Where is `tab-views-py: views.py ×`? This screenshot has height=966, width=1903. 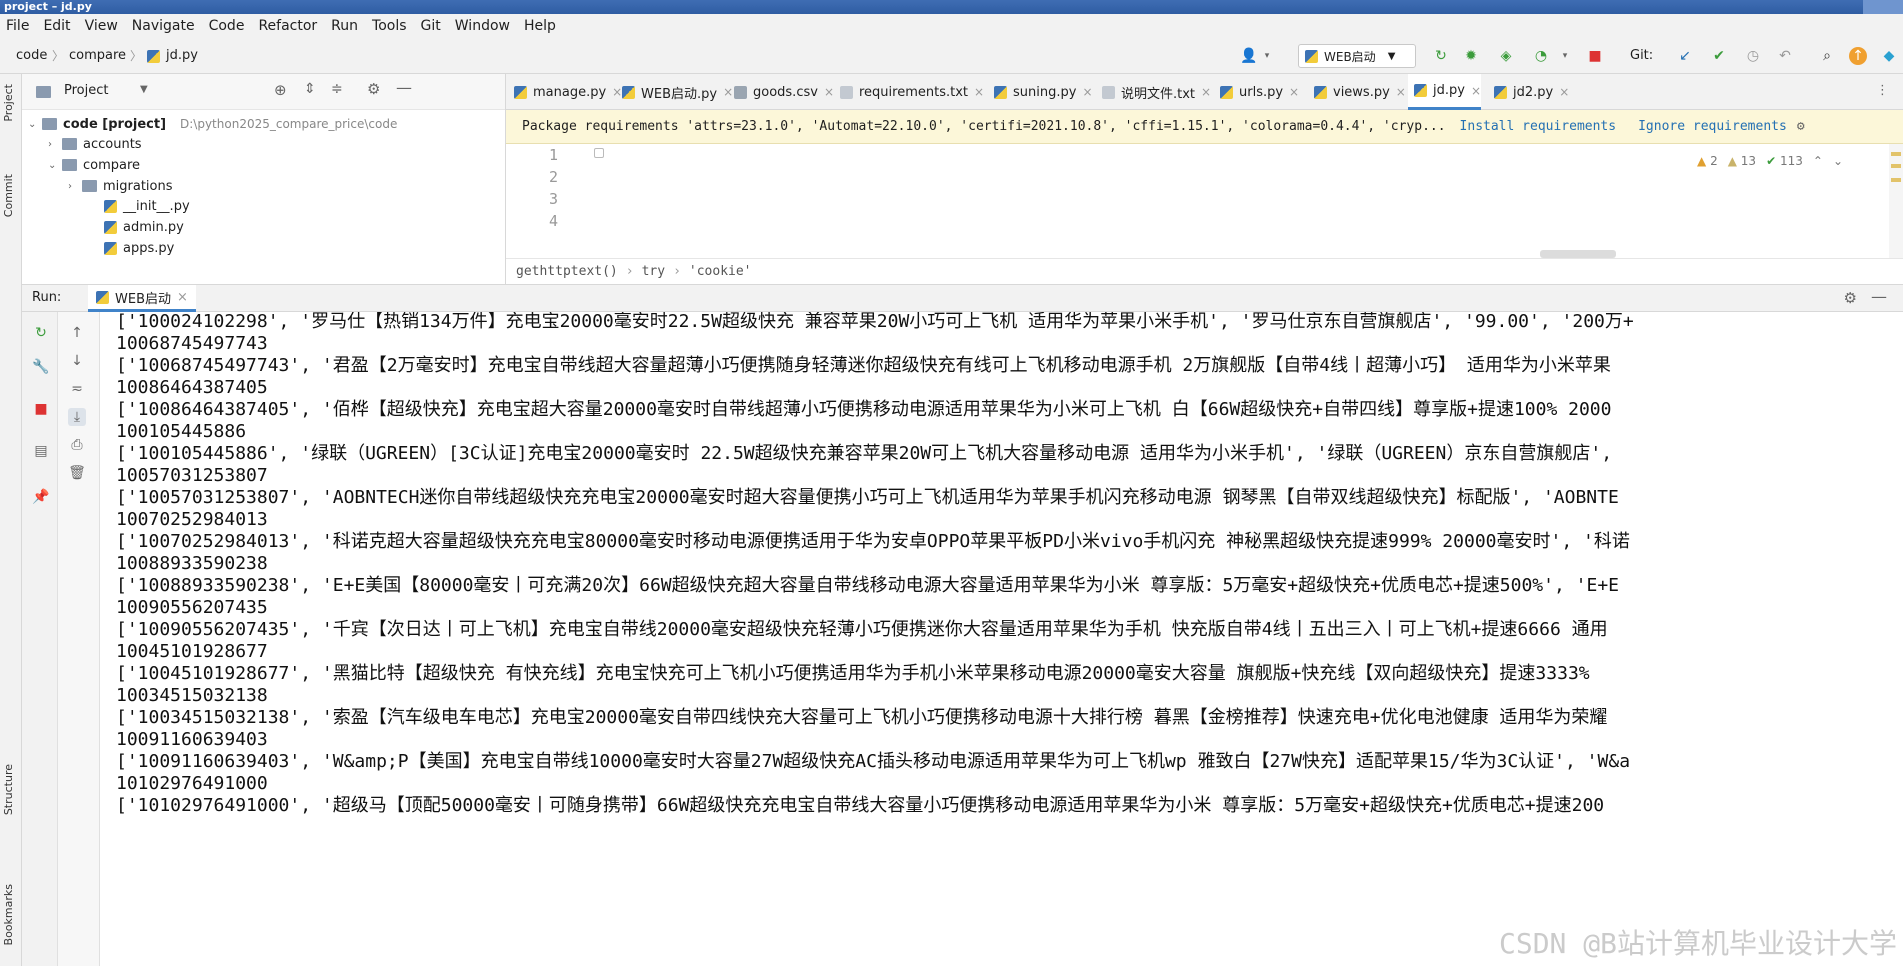
tab-views-py: views.py × is located at coordinates (1357, 92).